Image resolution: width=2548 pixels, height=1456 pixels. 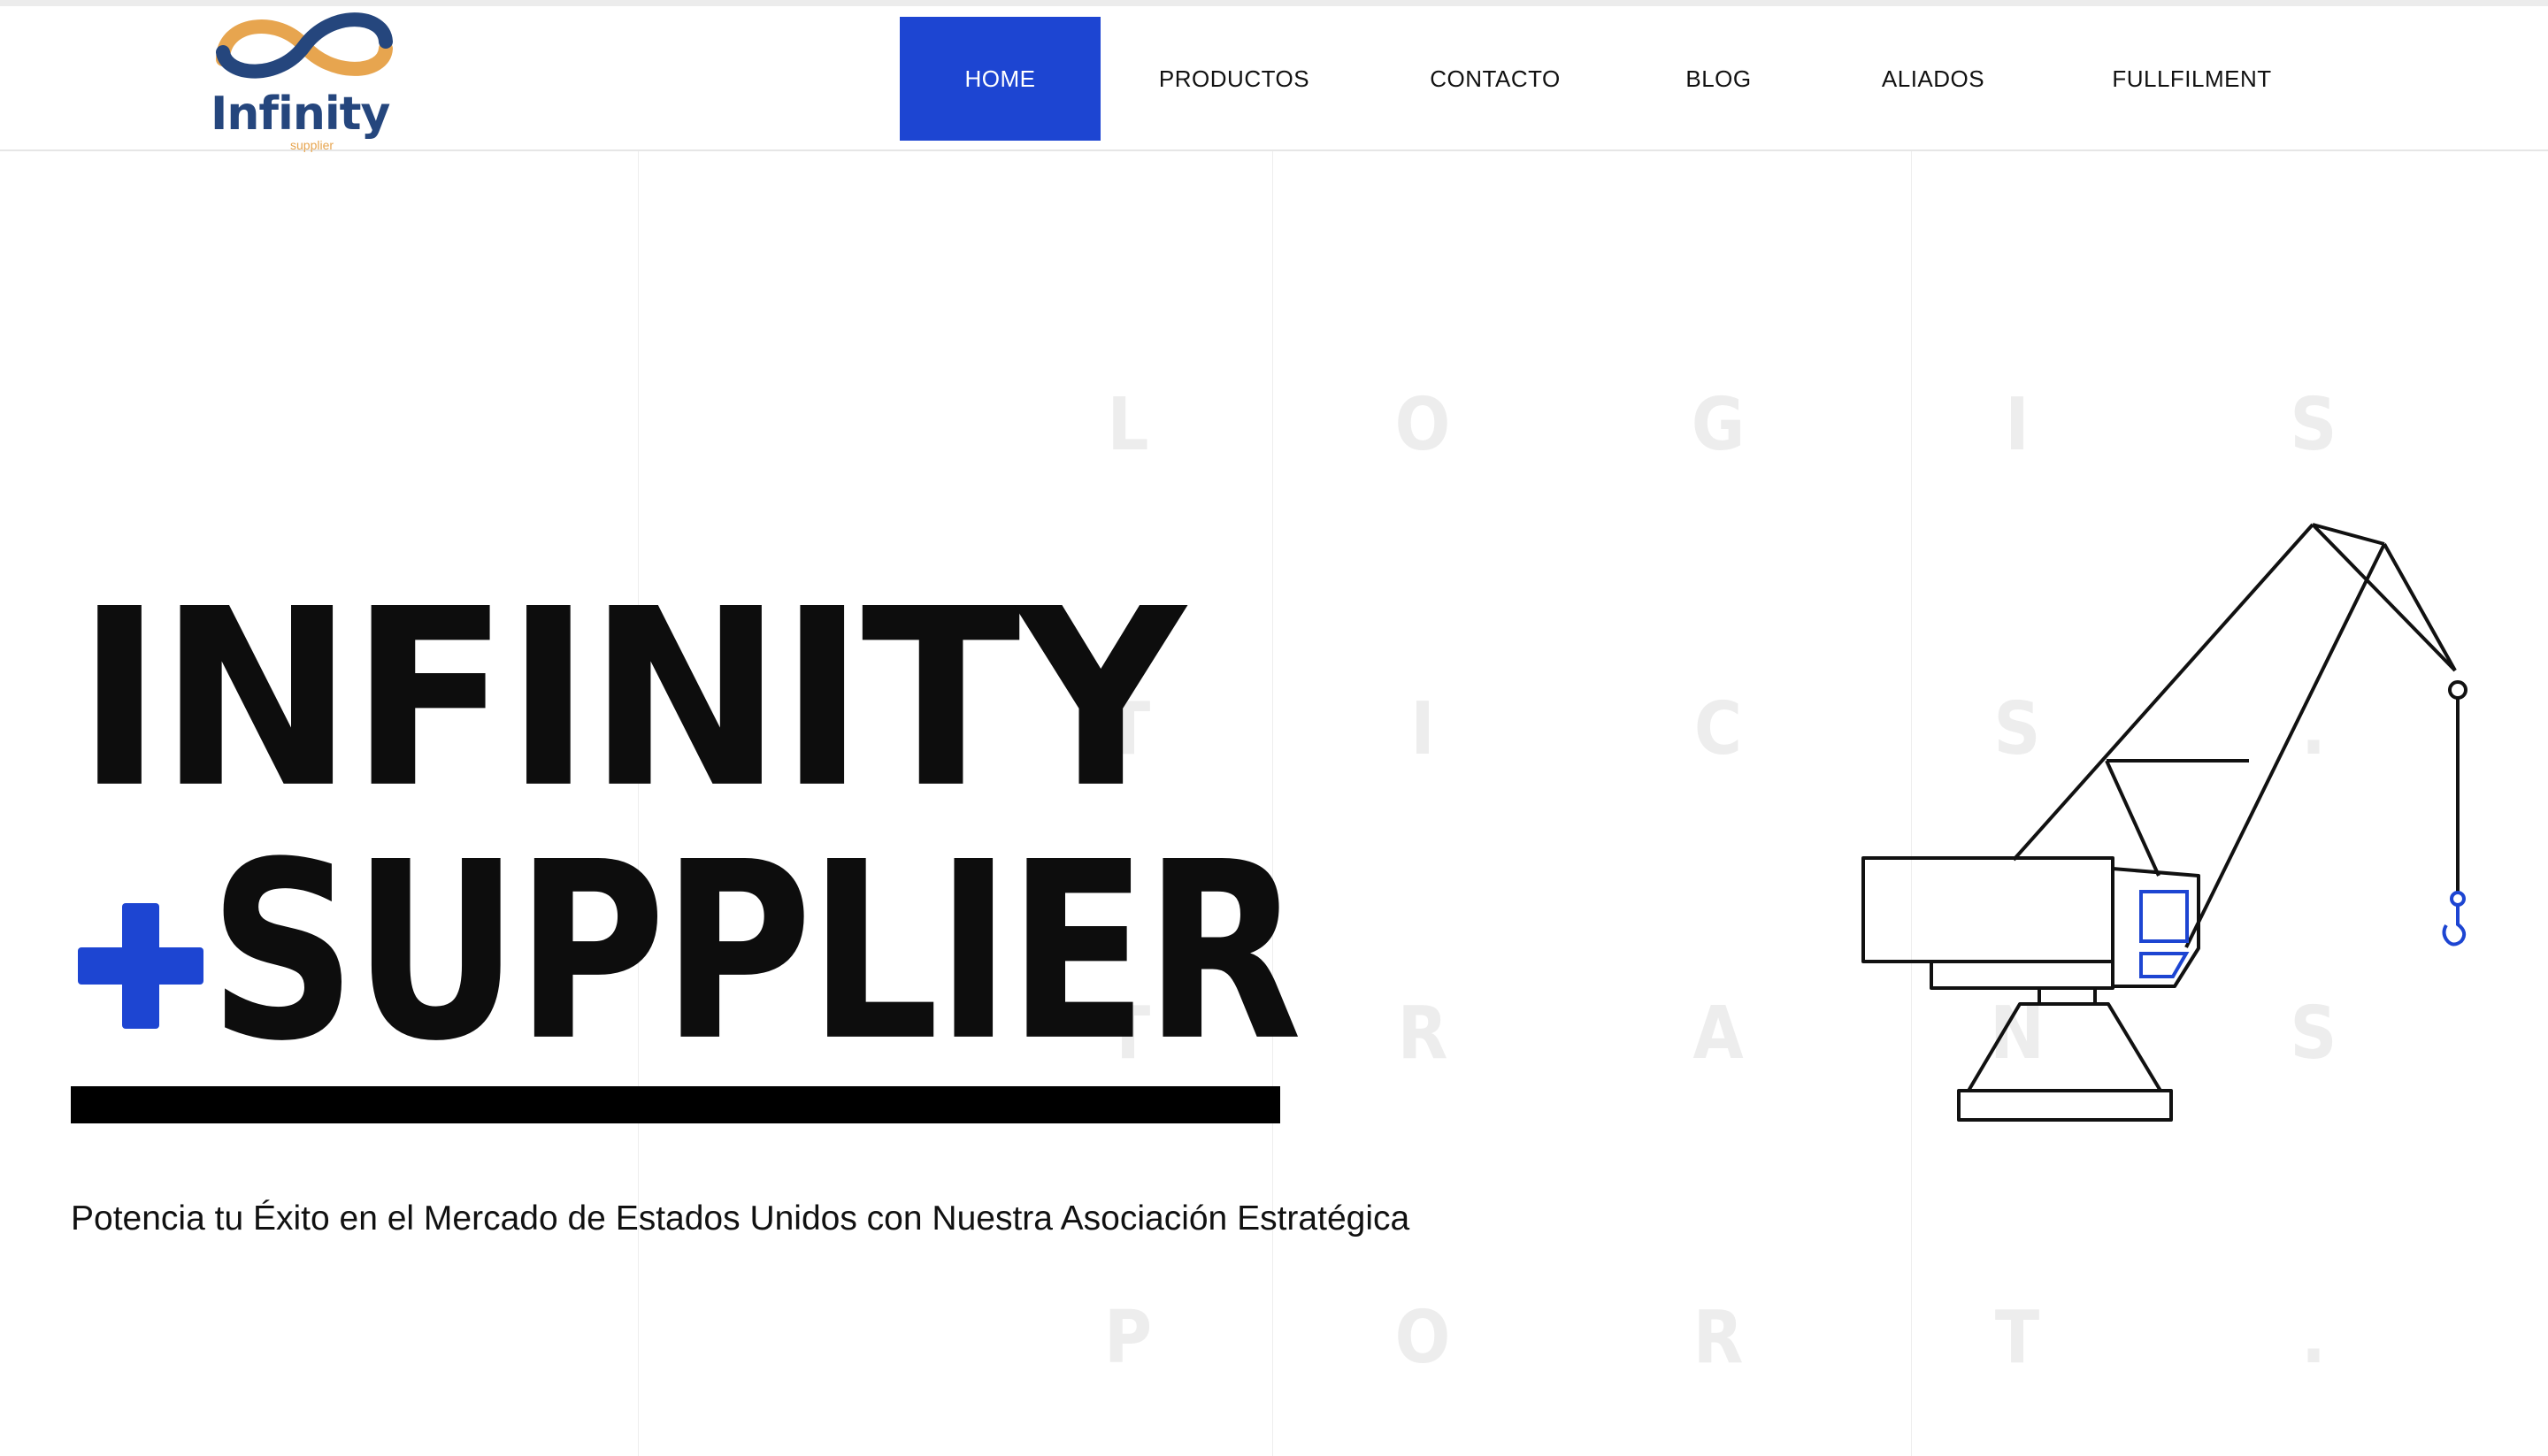 I want to click on nav-productos: PRODUCTOS, so click(x=1234, y=79).